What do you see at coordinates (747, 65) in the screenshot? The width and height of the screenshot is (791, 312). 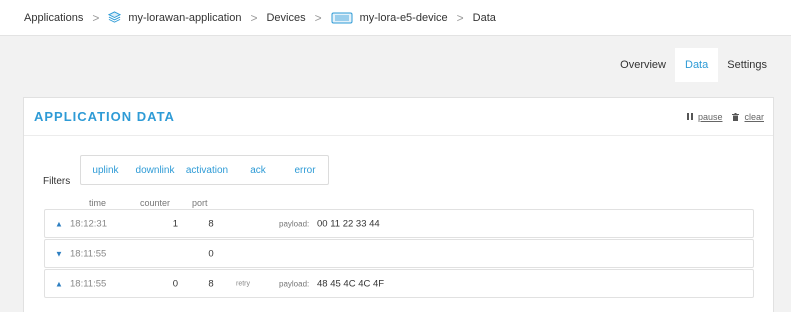 I see `tab-settings: Settings` at bounding box center [747, 65].